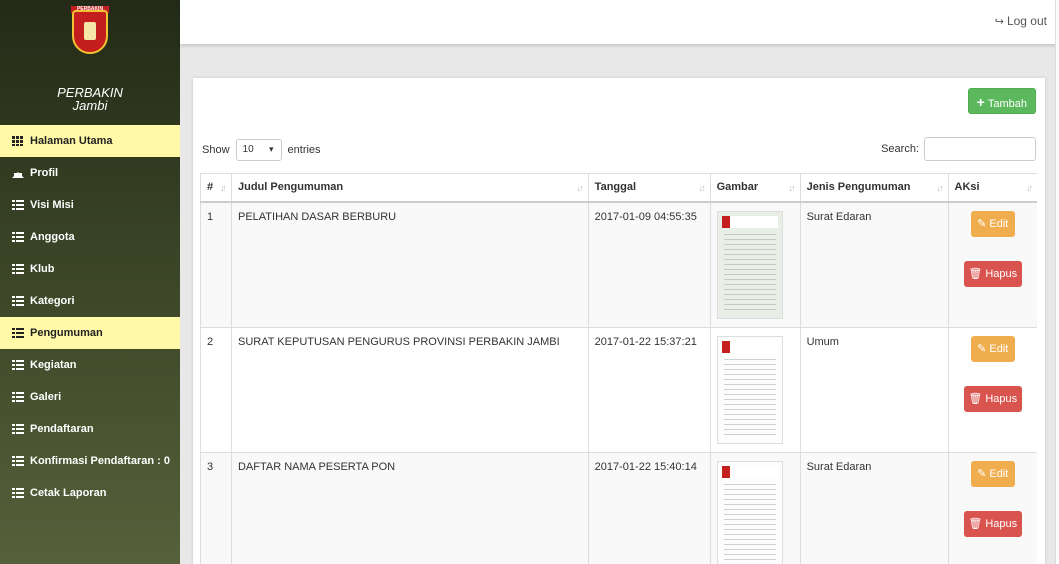 The image size is (1059, 564). I want to click on cell-number: 3, so click(216, 508).